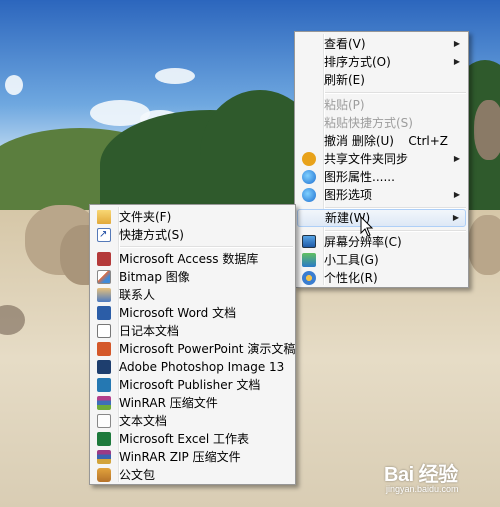  What do you see at coordinates (104, 457) in the screenshot?
I see `winrar-zip-icon` at bounding box center [104, 457].